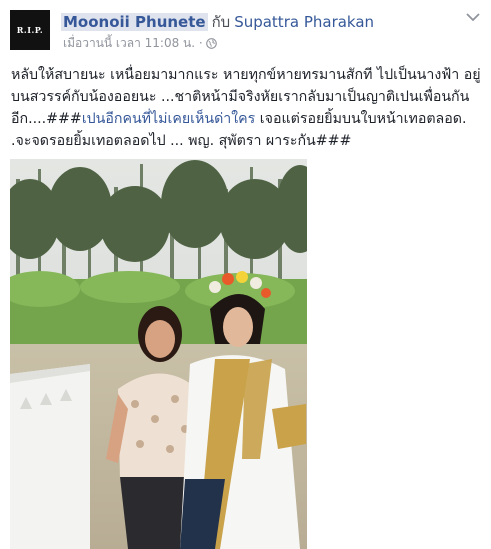  I want to click on tagged-user-link: Supattra Pharakan, so click(304, 22).